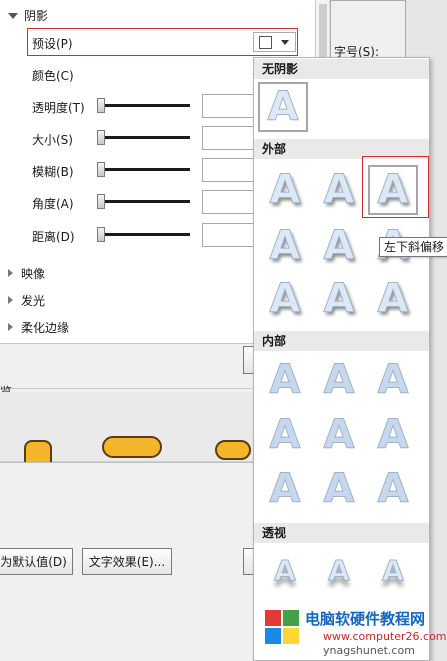 This screenshot has width=447, height=661. I want to click on preset-no-shadow: A, so click(283, 107).